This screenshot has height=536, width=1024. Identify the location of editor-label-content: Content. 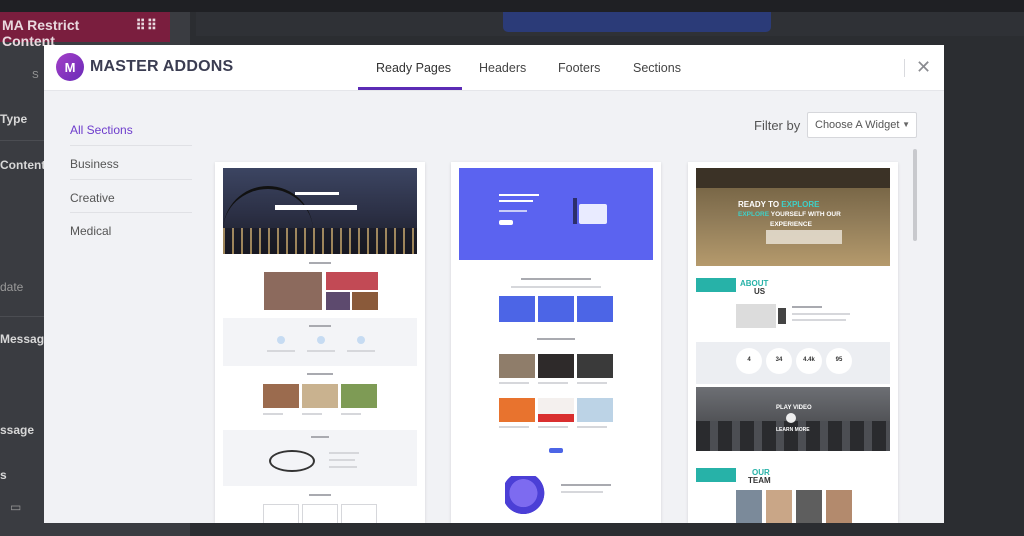
(23, 165).